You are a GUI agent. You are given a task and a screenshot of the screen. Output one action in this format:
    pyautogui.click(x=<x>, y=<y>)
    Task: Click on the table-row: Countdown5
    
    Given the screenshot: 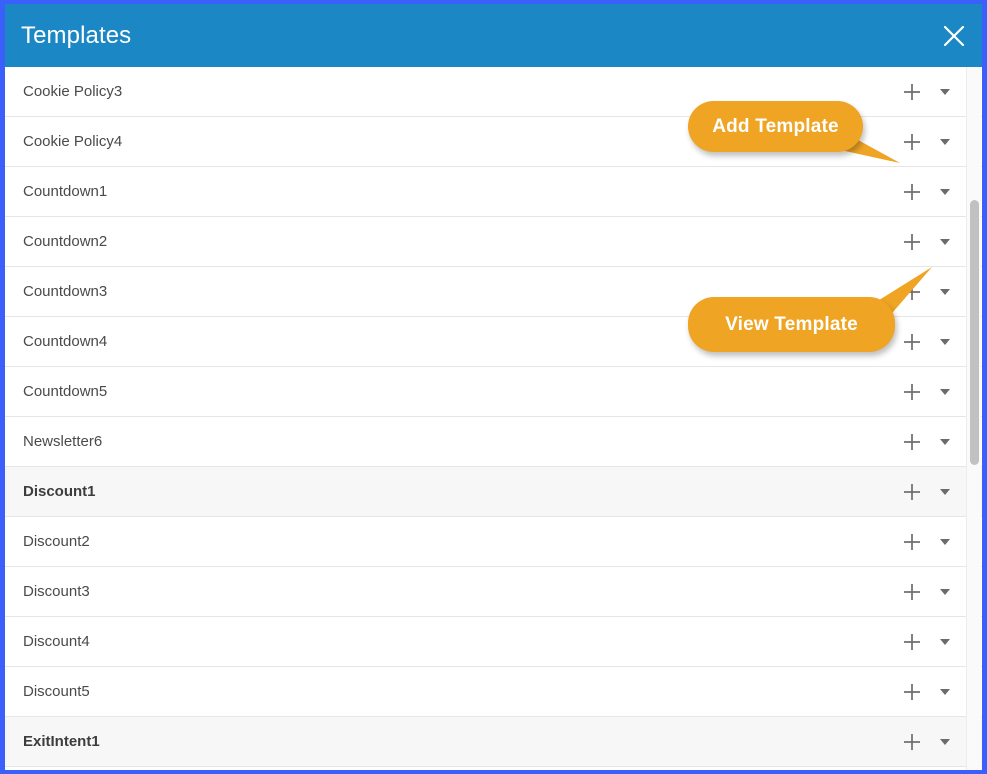 What is the action you would take?
    pyautogui.click(x=493, y=392)
    